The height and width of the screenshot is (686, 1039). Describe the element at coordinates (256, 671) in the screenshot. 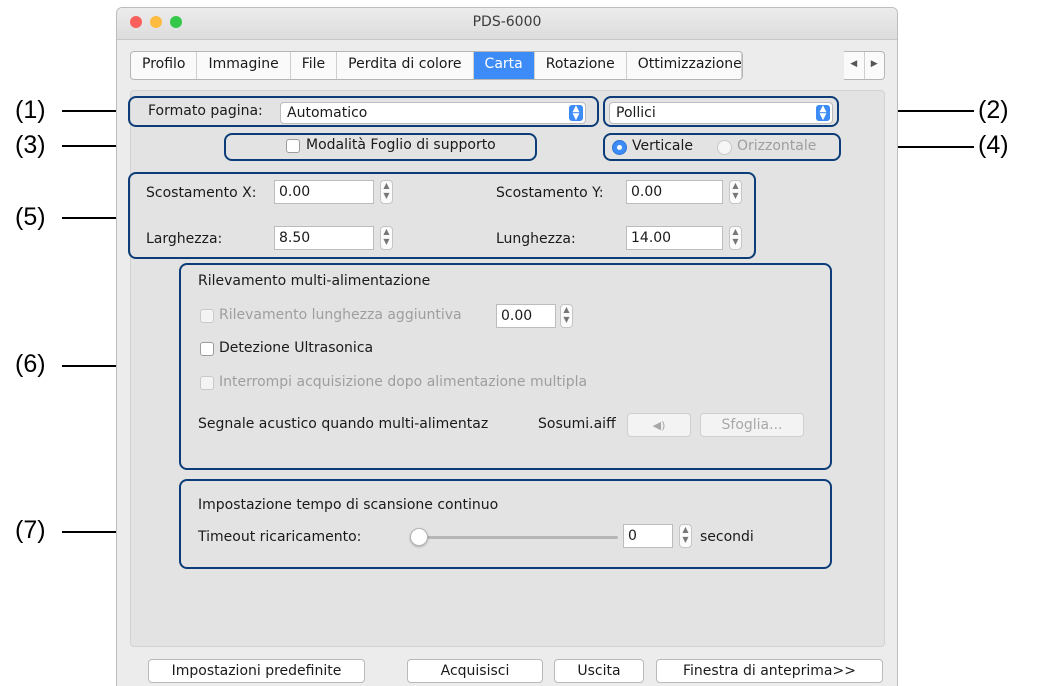

I see `defaults-button: Impostazioni predefinite` at that location.